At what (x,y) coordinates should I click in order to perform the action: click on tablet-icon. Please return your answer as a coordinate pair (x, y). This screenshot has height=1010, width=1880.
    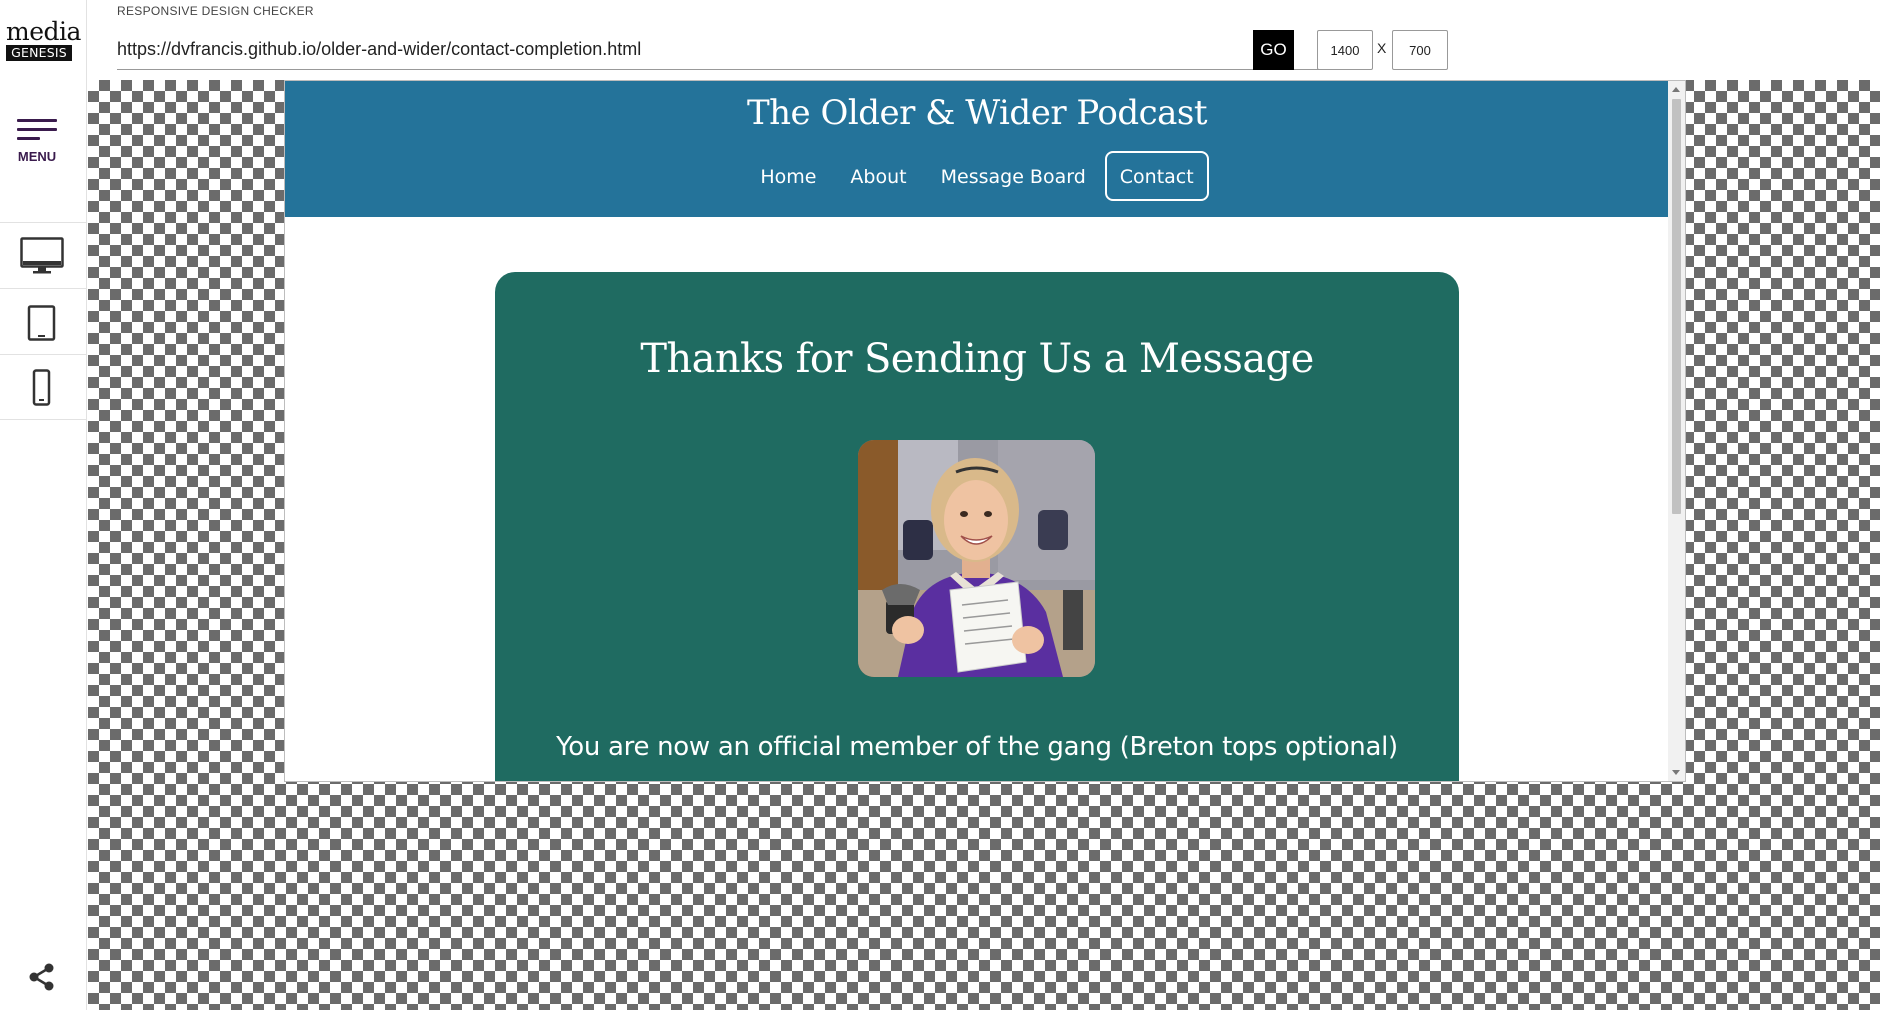
    Looking at the image, I should click on (41, 323).